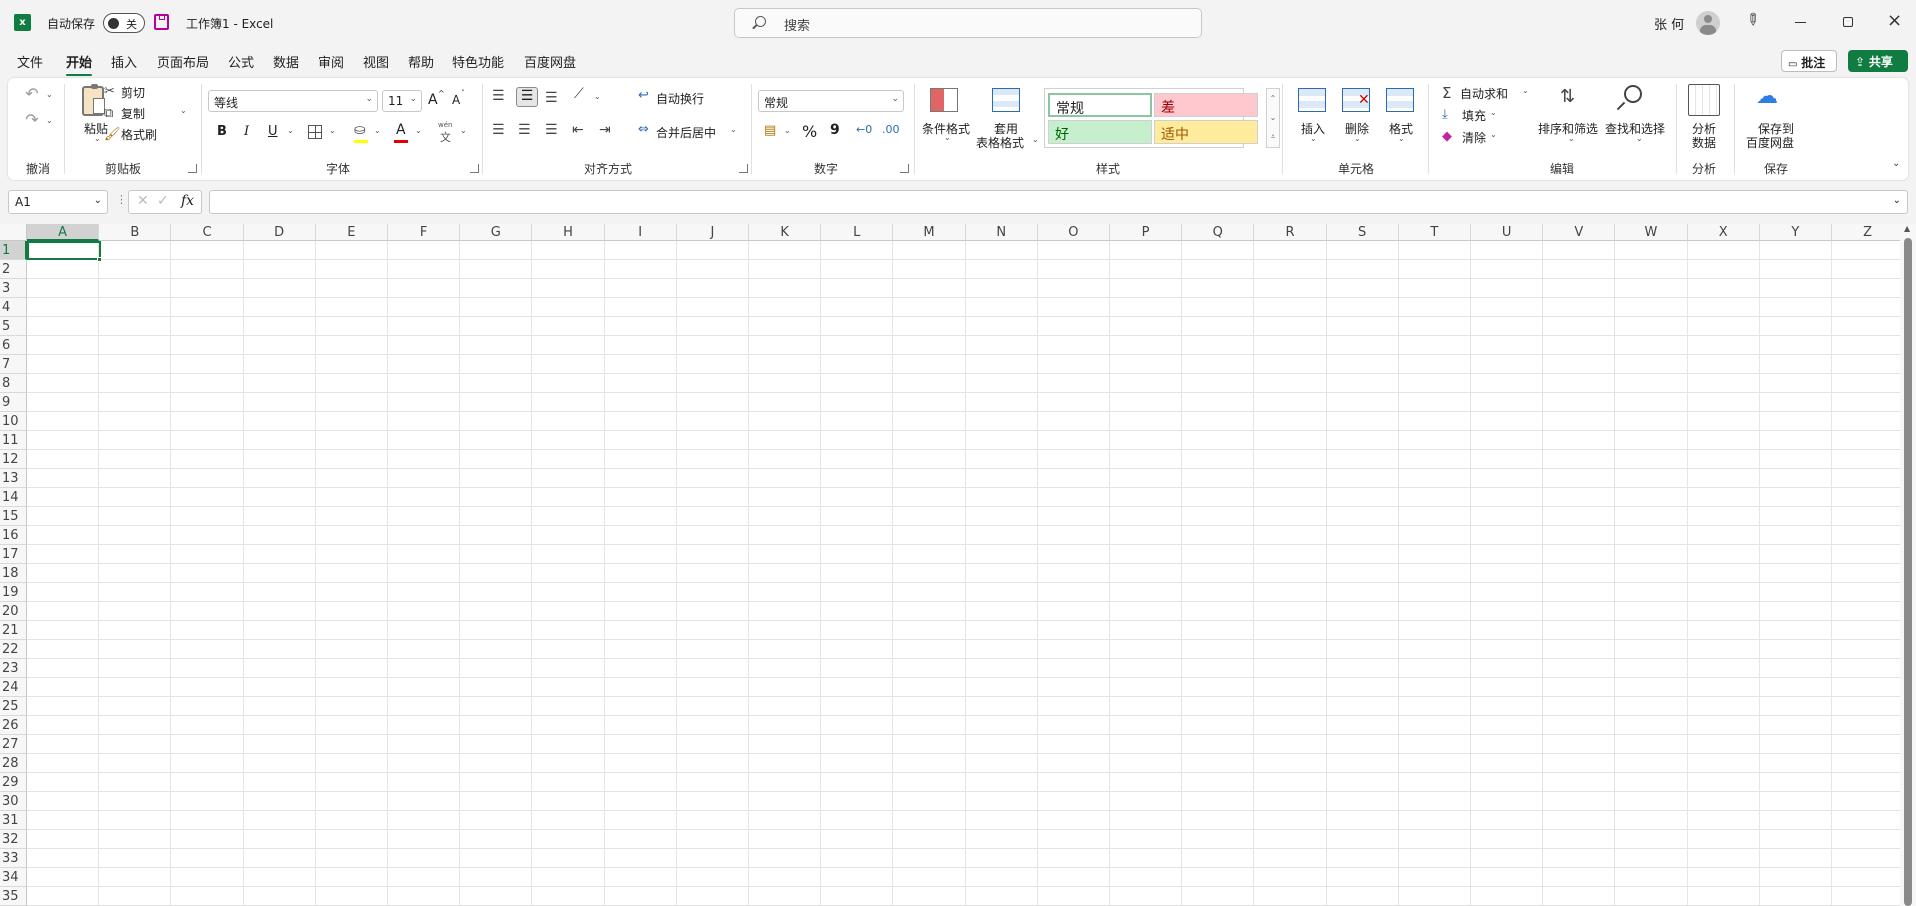 The height and width of the screenshot is (906, 1916). Describe the element at coordinates (733, 129) in the screenshot. I see `merge-dropdown-icon: ⌄` at that location.